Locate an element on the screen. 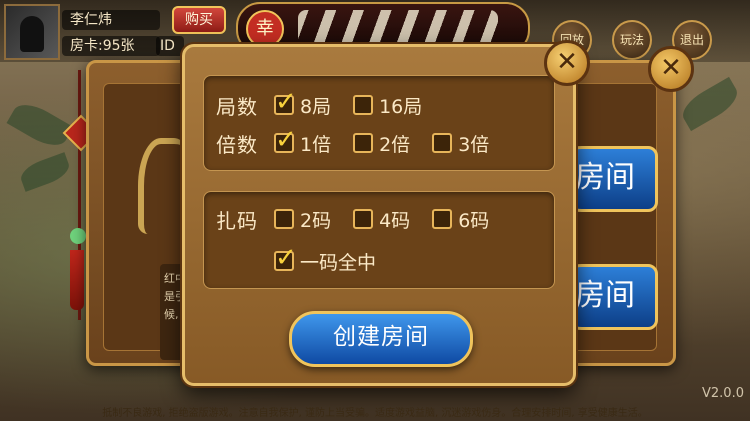 This screenshot has height=421, width=750. avatar is located at coordinates (32, 32).